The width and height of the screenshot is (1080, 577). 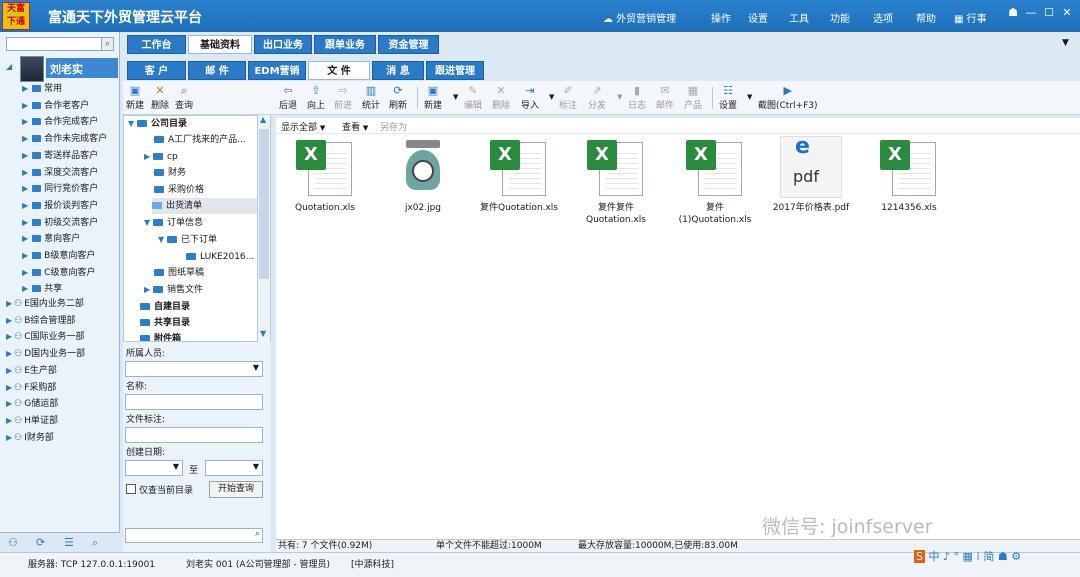 I want to click on department-item: ▶ ⚇ D国内业务一部, so click(x=45, y=354).